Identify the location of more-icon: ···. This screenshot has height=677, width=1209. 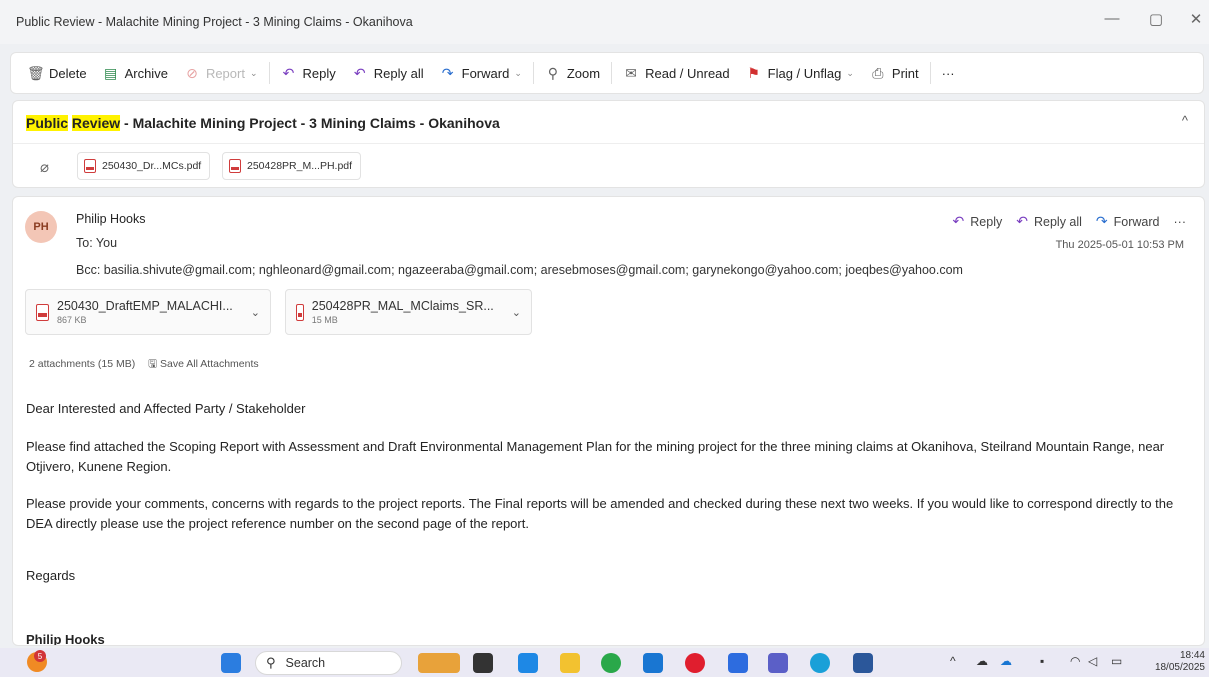
(948, 73).